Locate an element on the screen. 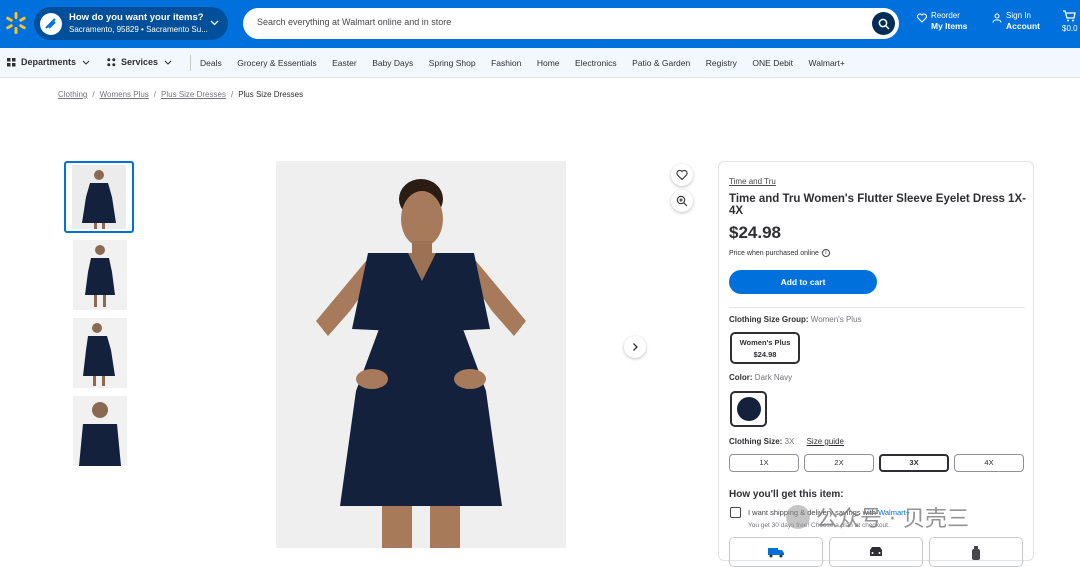 The image size is (1080, 567). add-to-cart-button: Add to cart is located at coordinates (803, 282).